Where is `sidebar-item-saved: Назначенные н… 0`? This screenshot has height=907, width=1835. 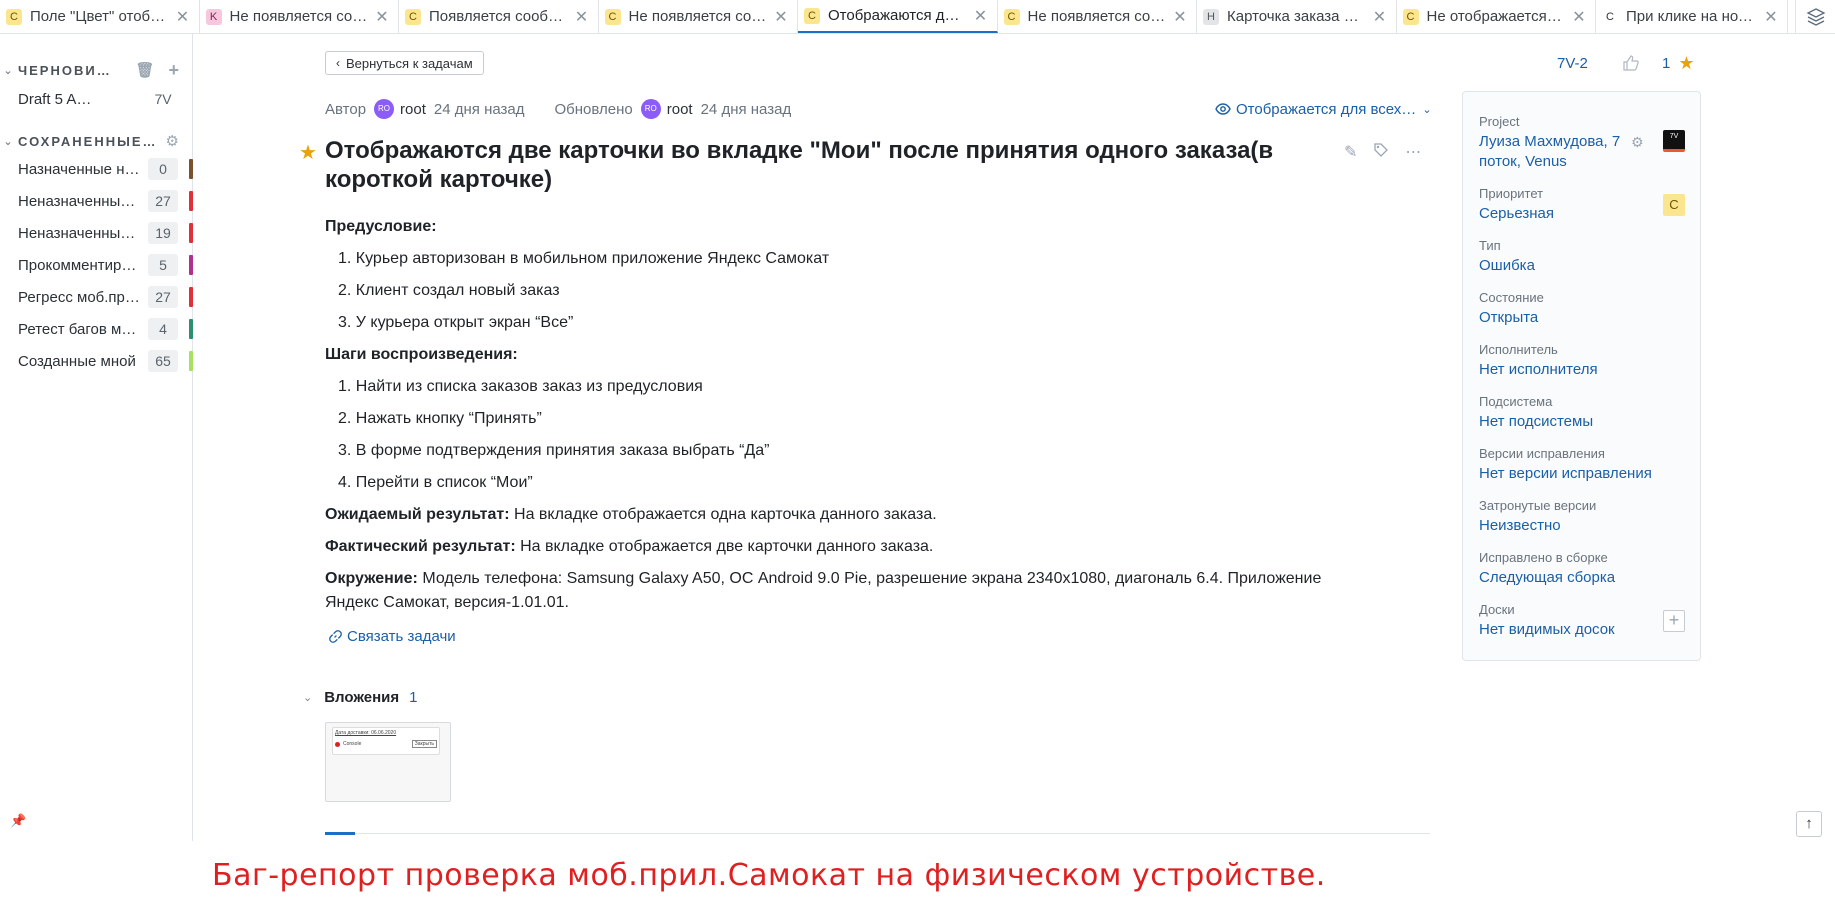
sidebar-item-saved: Назначенные н… 0 is located at coordinates (96, 169).